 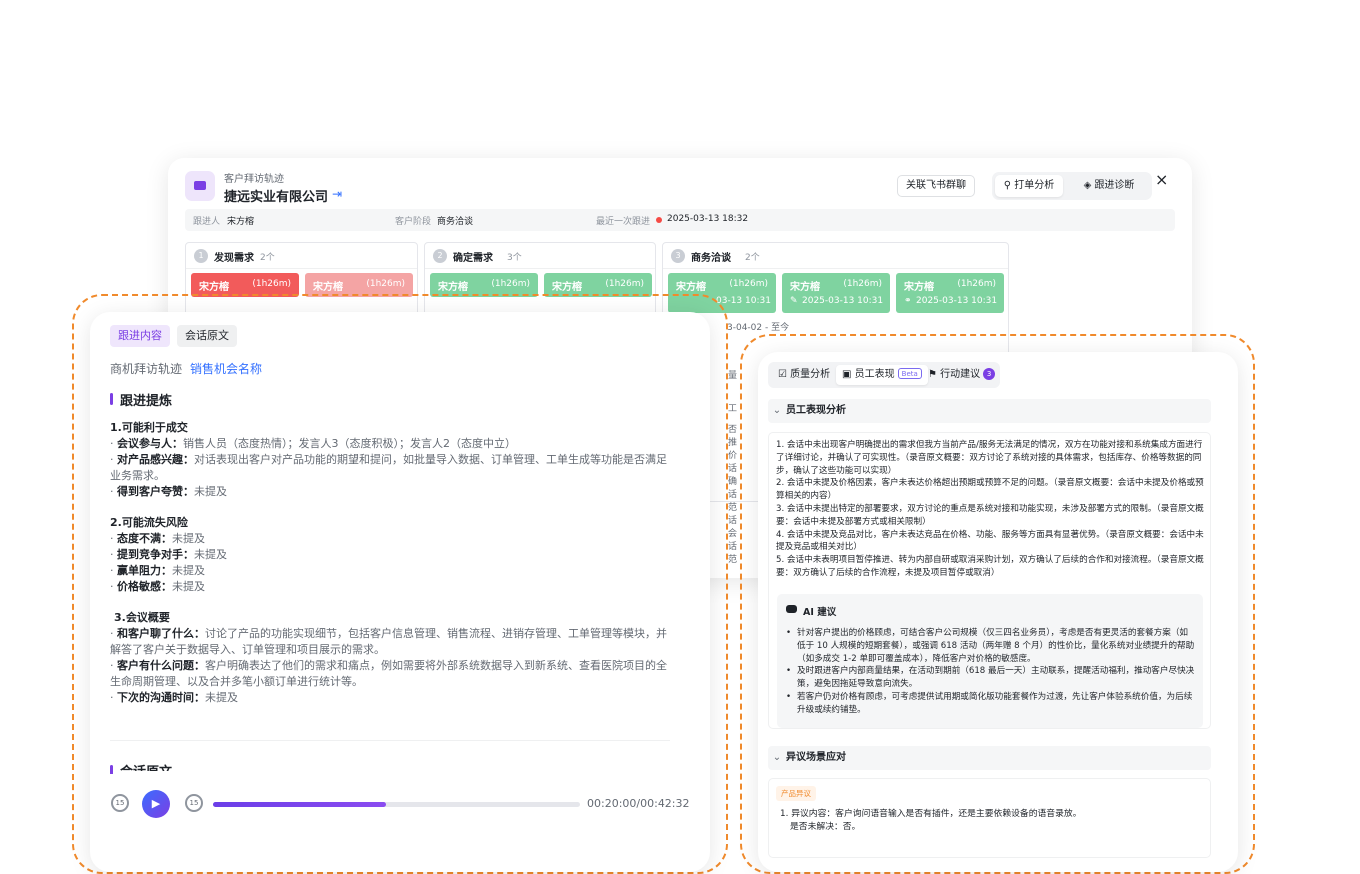 What do you see at coordinates (390, 740) in the screenshot?
I see `divider` at bounding box center [390, 740].